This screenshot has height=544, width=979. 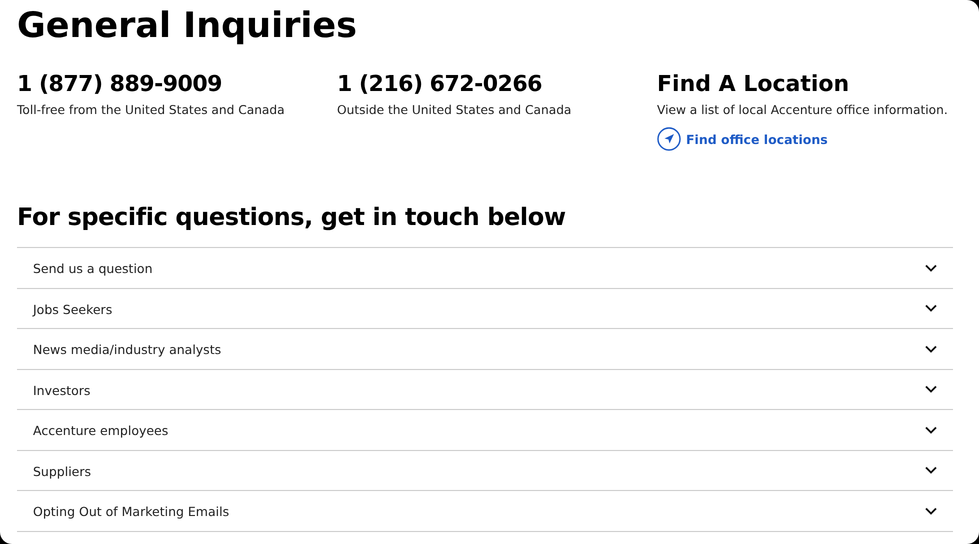 I want to click on contact-description: Toll-free from the United States and Canada, so click(x=151, y=110).